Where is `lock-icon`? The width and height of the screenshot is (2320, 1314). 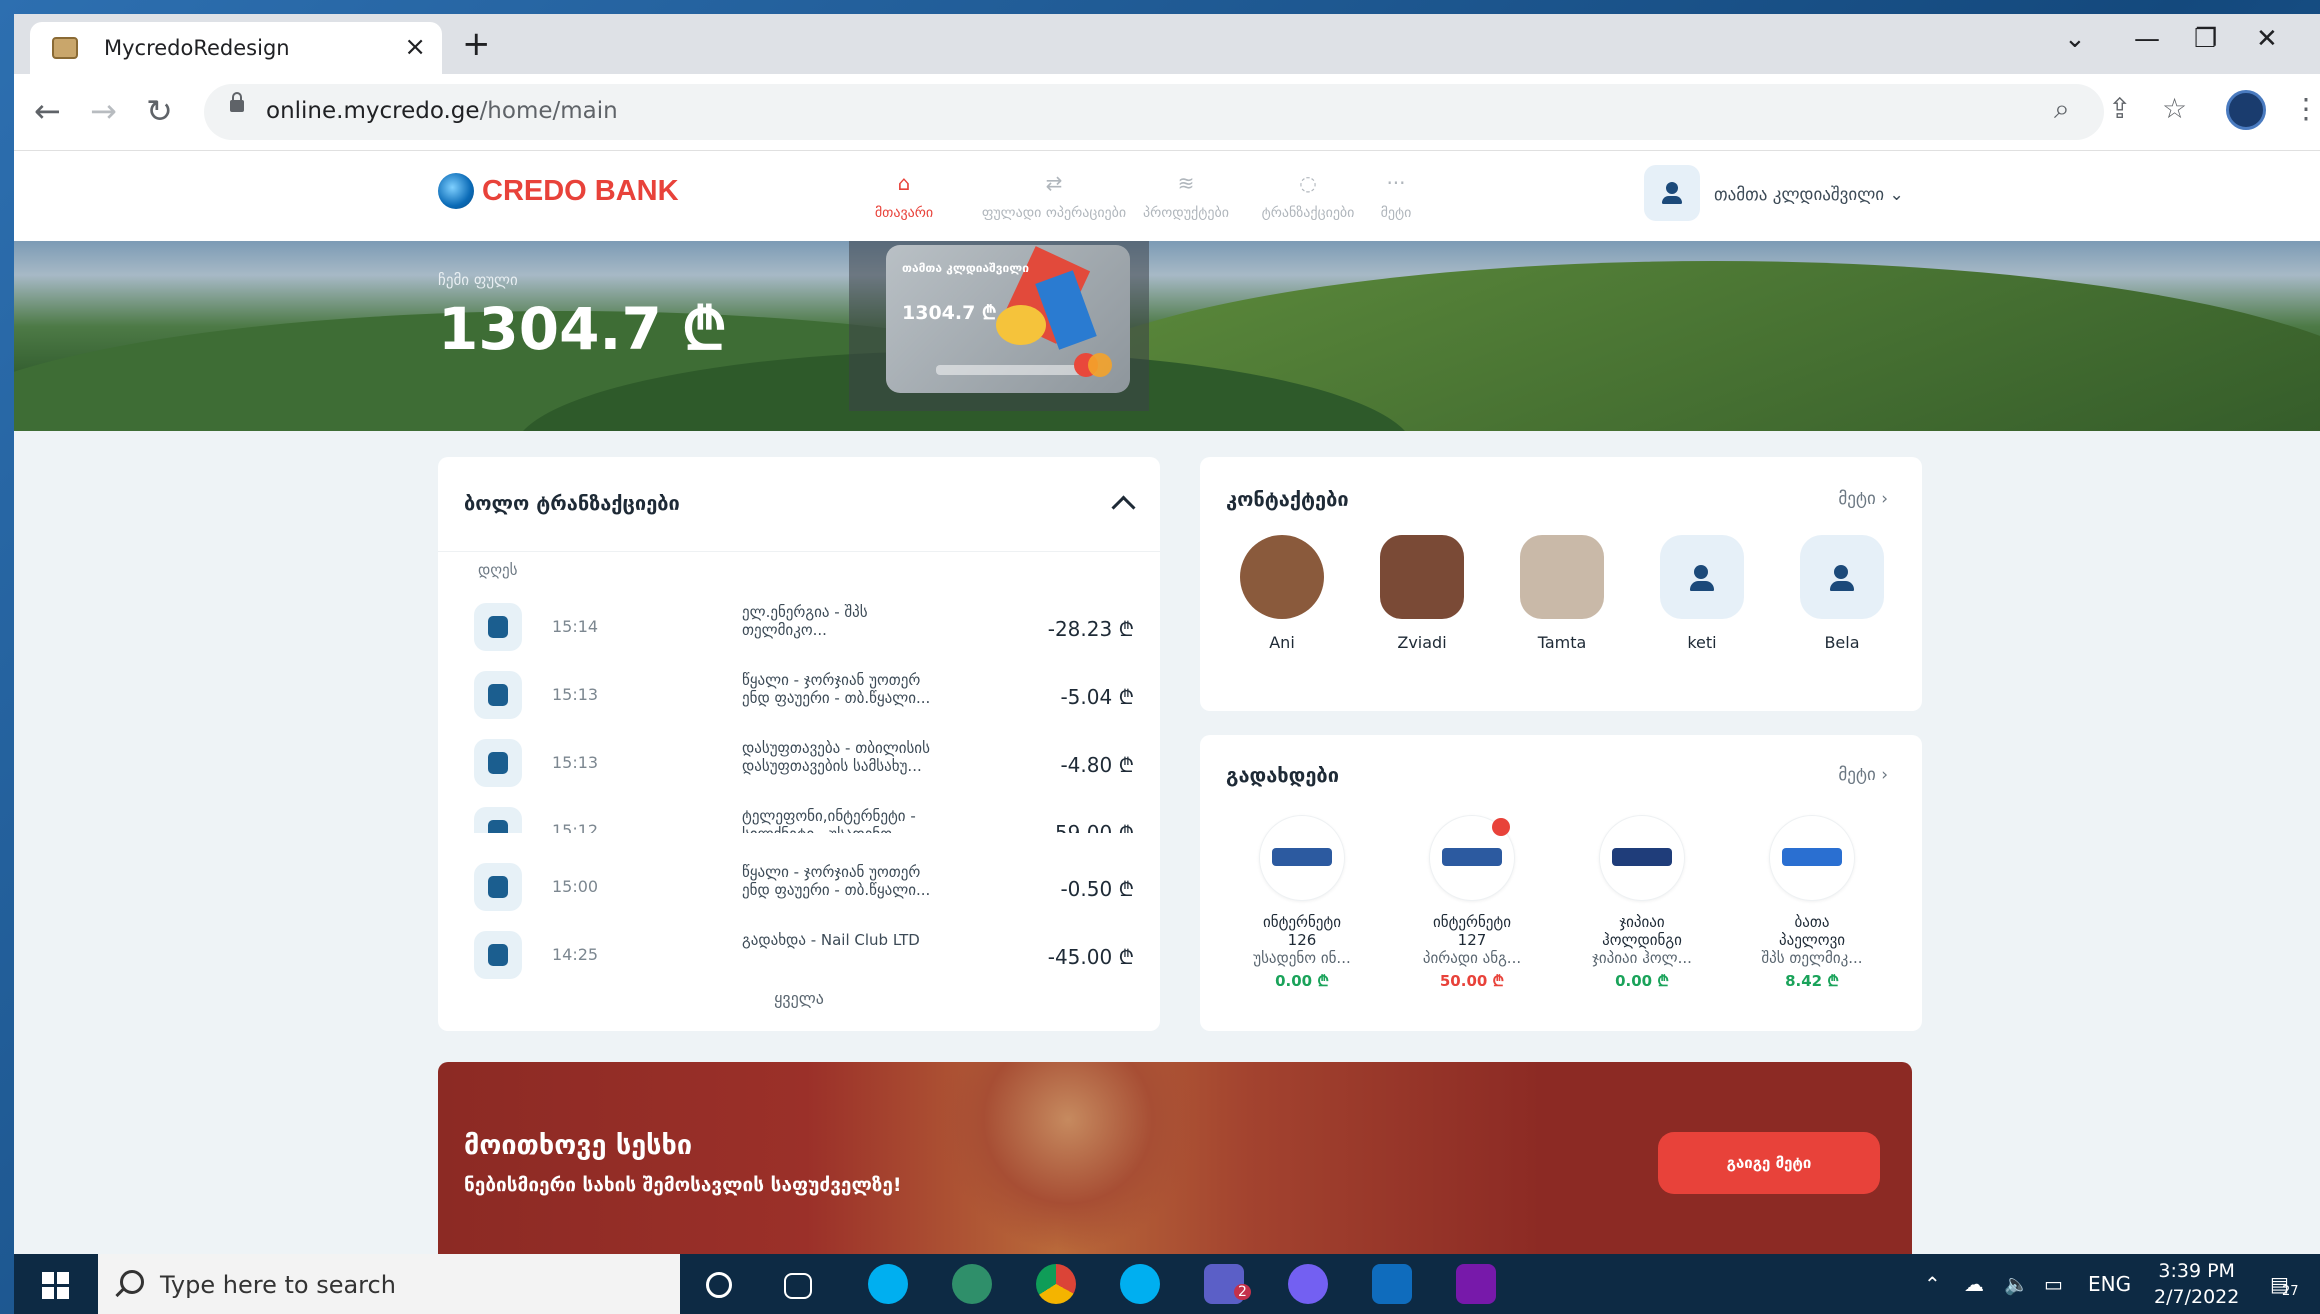 lock-icon is located at coordinates (237, 102).